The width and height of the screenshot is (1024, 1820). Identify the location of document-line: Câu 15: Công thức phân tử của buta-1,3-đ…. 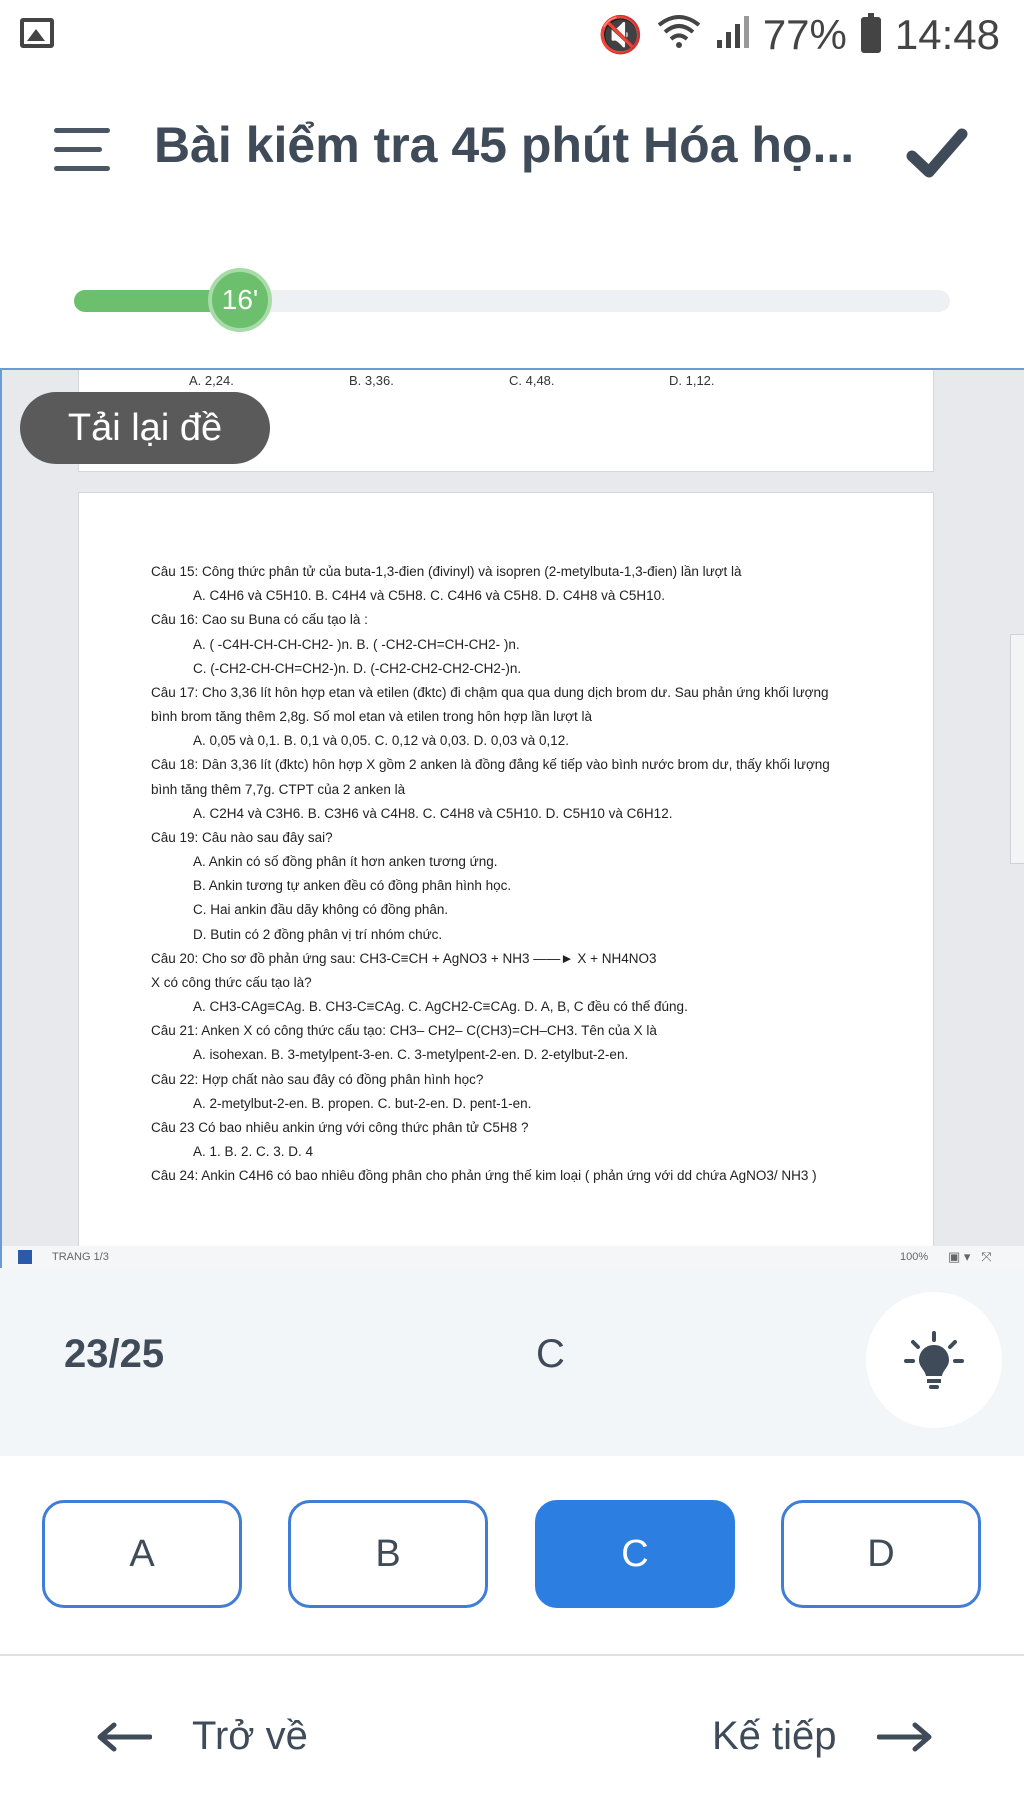
(446, 572).